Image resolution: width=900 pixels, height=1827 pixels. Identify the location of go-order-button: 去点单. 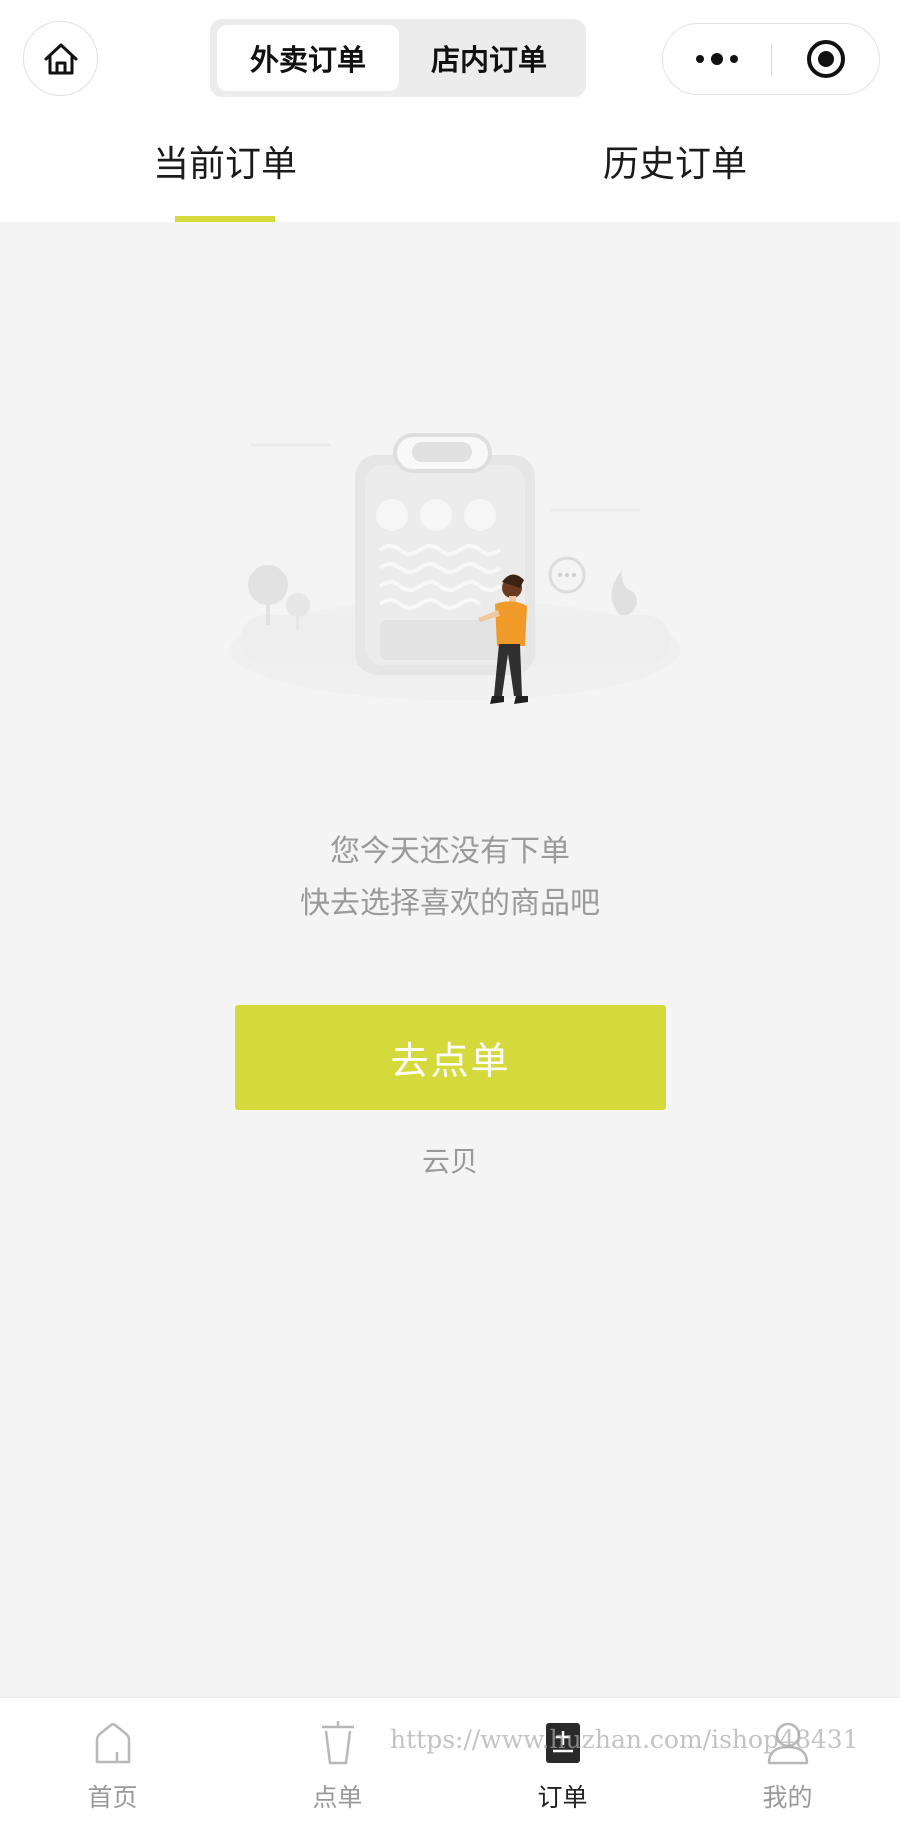
(450, 1057).